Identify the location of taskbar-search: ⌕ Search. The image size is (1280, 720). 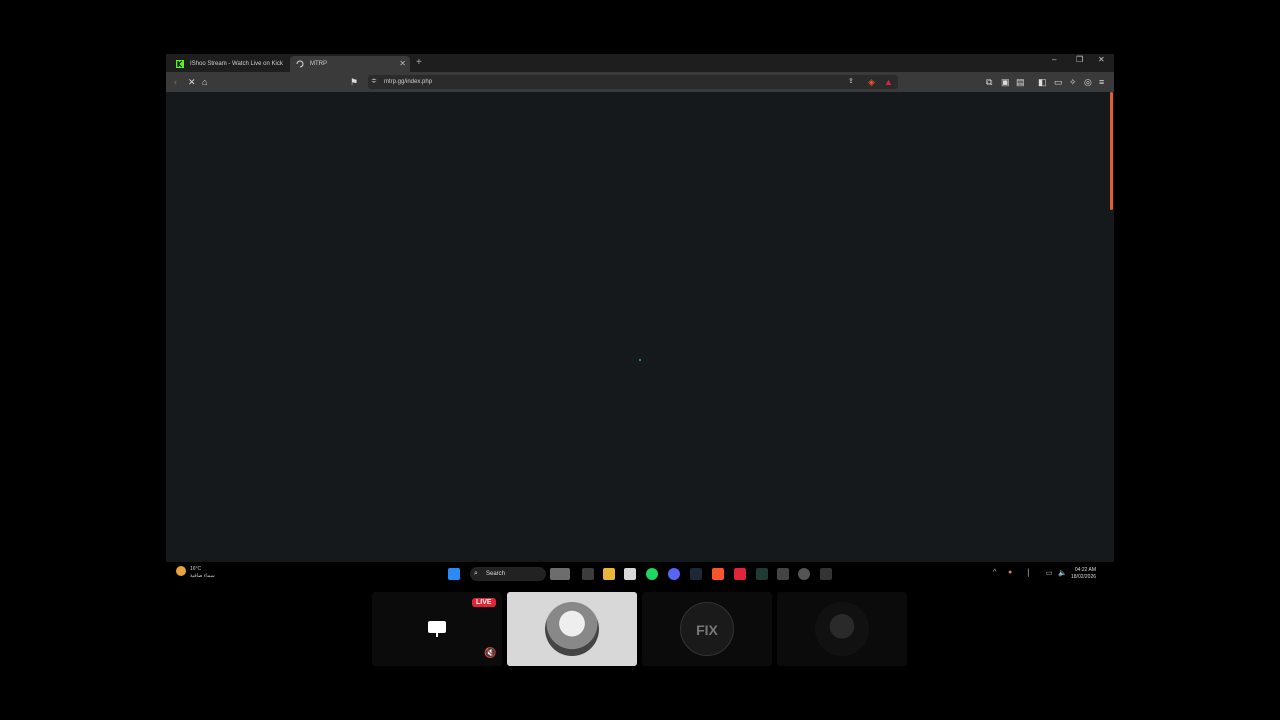
(508, 574).